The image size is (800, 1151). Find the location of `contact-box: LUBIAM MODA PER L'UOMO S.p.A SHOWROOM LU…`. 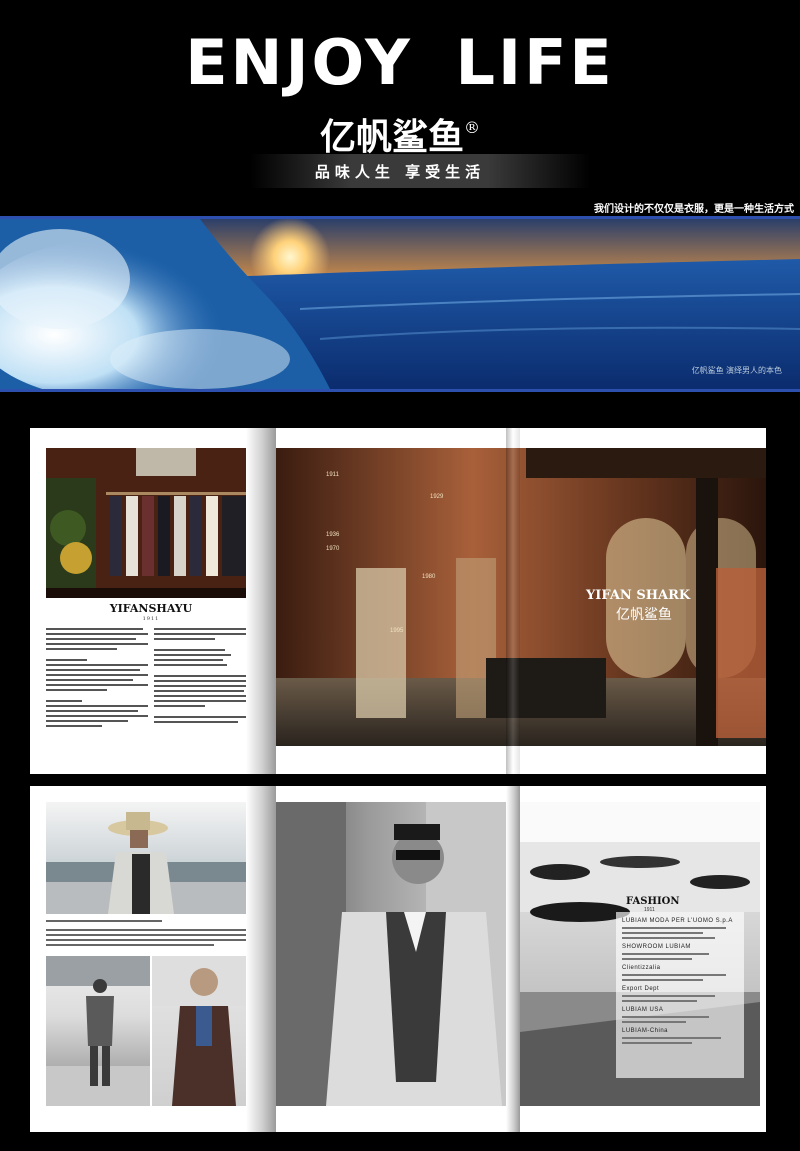

contact-box: LUBIAM MODA PER L'UOMO S.p.A SHOWROOM LU… is located at coordinates (680, 995).